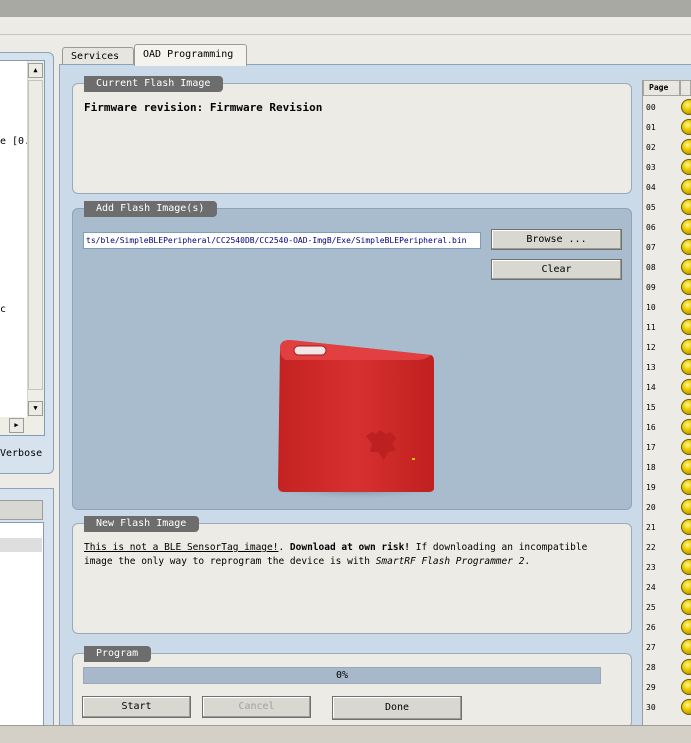  I want to click on page-row: 06, so click(667, 228).